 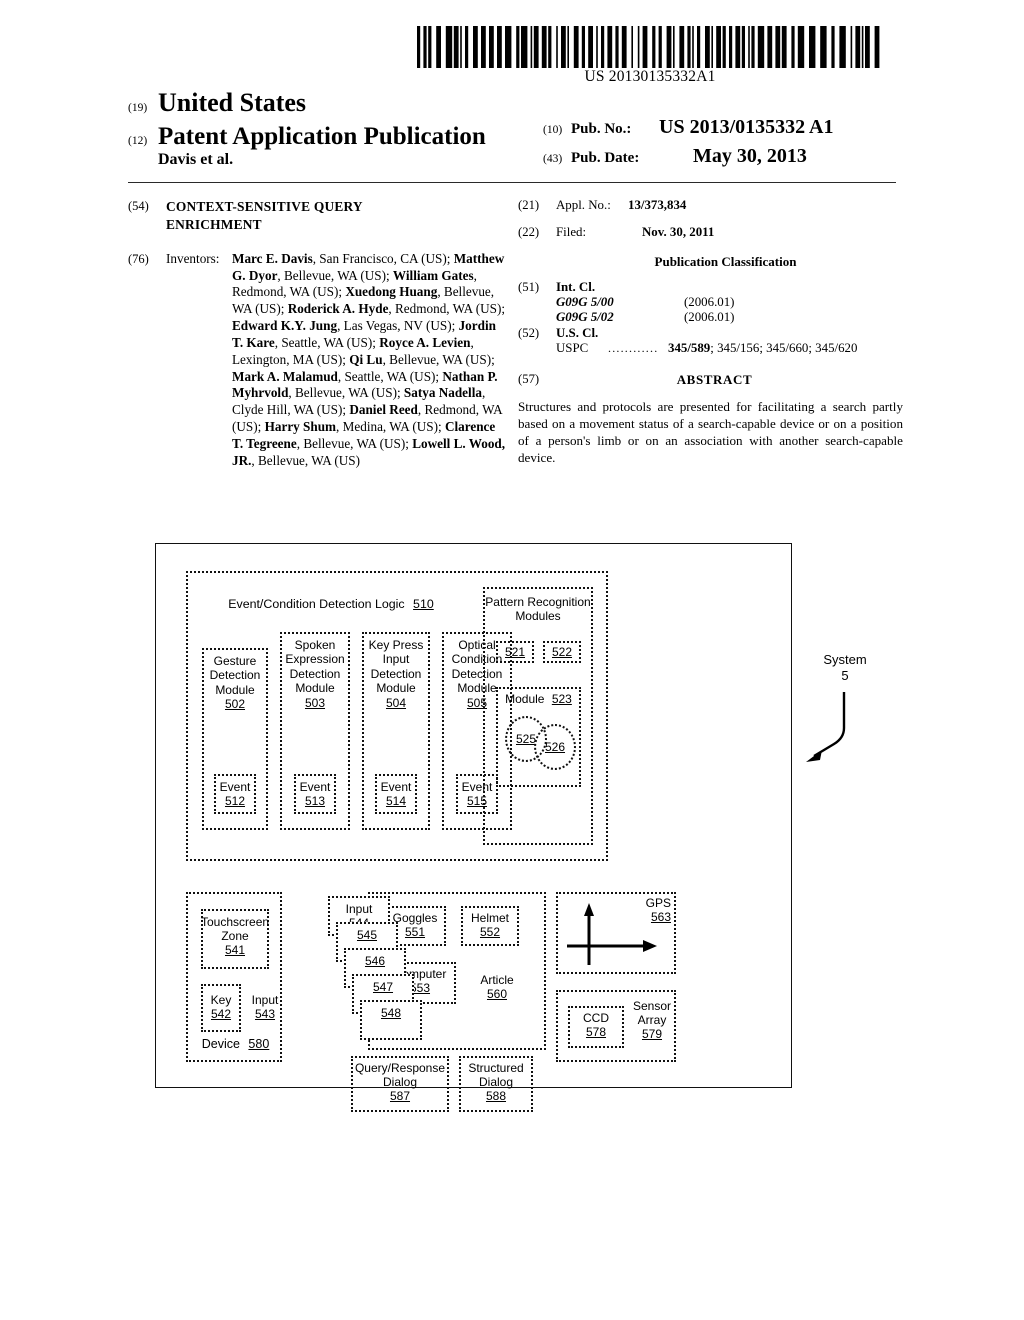 I want to click on module-ref-num: 503, so click(x=315, y=702).